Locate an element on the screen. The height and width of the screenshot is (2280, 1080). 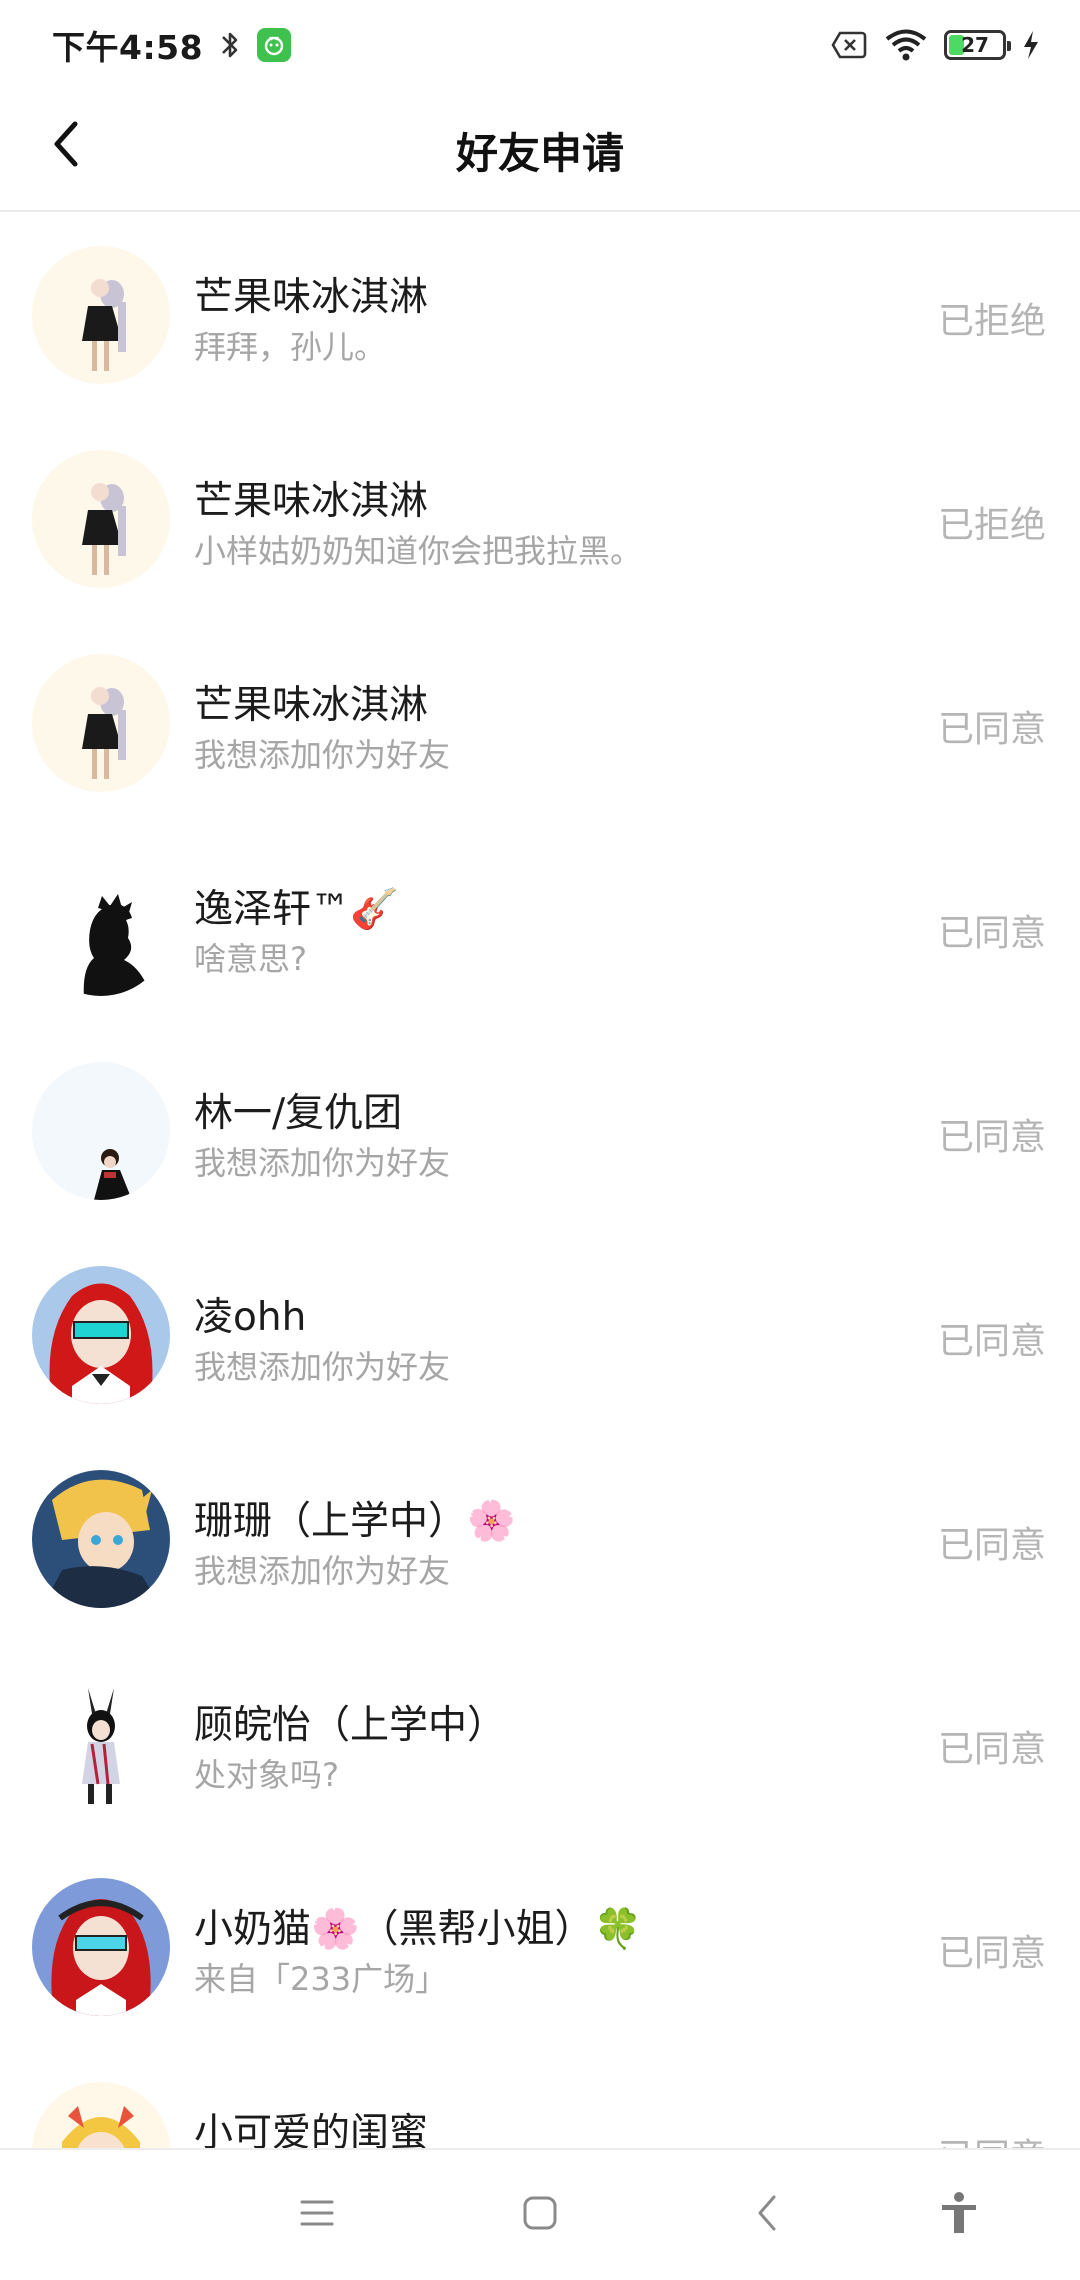
wifi-icon is located at coordinates (906, 45).